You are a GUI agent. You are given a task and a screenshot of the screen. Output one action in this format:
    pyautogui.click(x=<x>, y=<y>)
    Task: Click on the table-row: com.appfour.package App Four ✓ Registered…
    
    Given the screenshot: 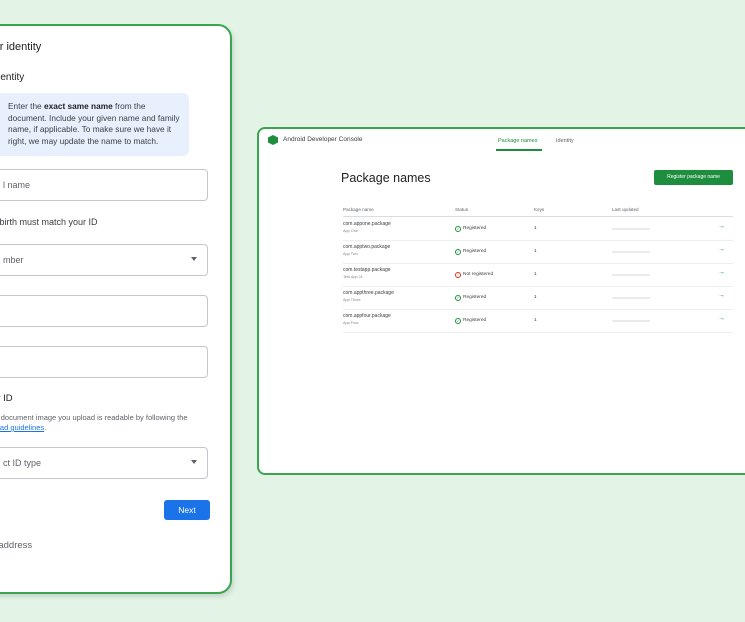 What is the action you would take?
    pyautogui.click(x=538, y=321)
    